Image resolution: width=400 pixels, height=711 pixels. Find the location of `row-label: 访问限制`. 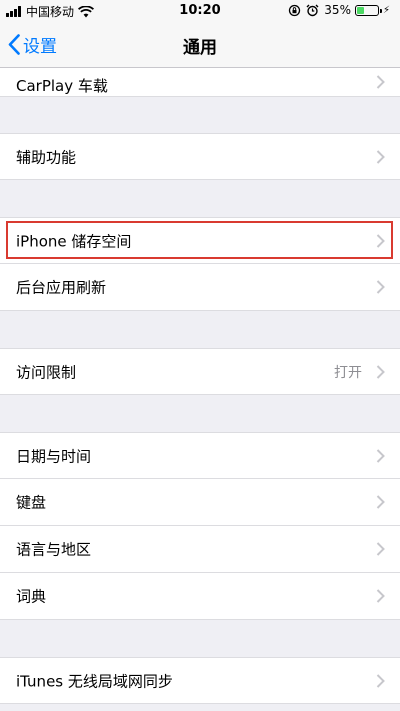

row-label: 访问限制 is located at coordinates (46, 372).